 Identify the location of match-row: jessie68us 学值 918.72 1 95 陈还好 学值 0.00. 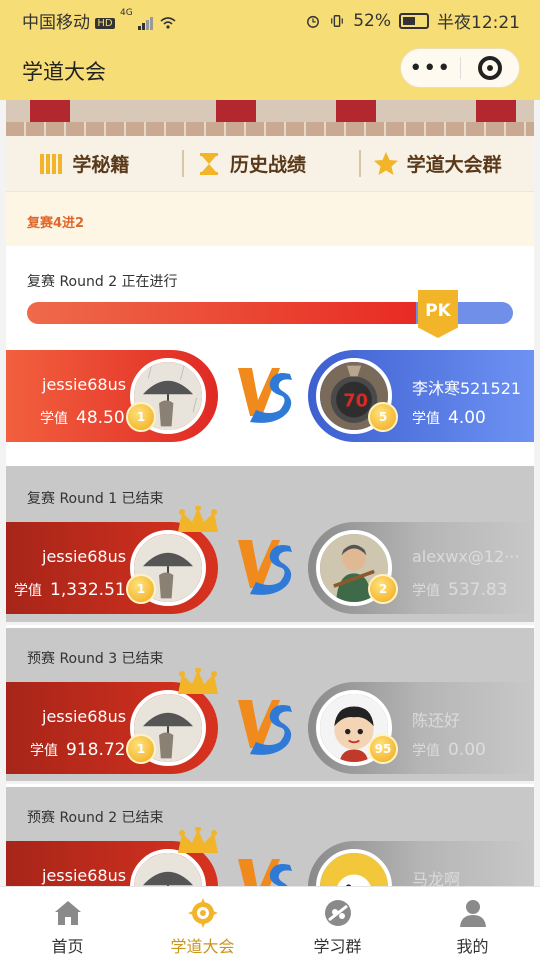
(270, 721).